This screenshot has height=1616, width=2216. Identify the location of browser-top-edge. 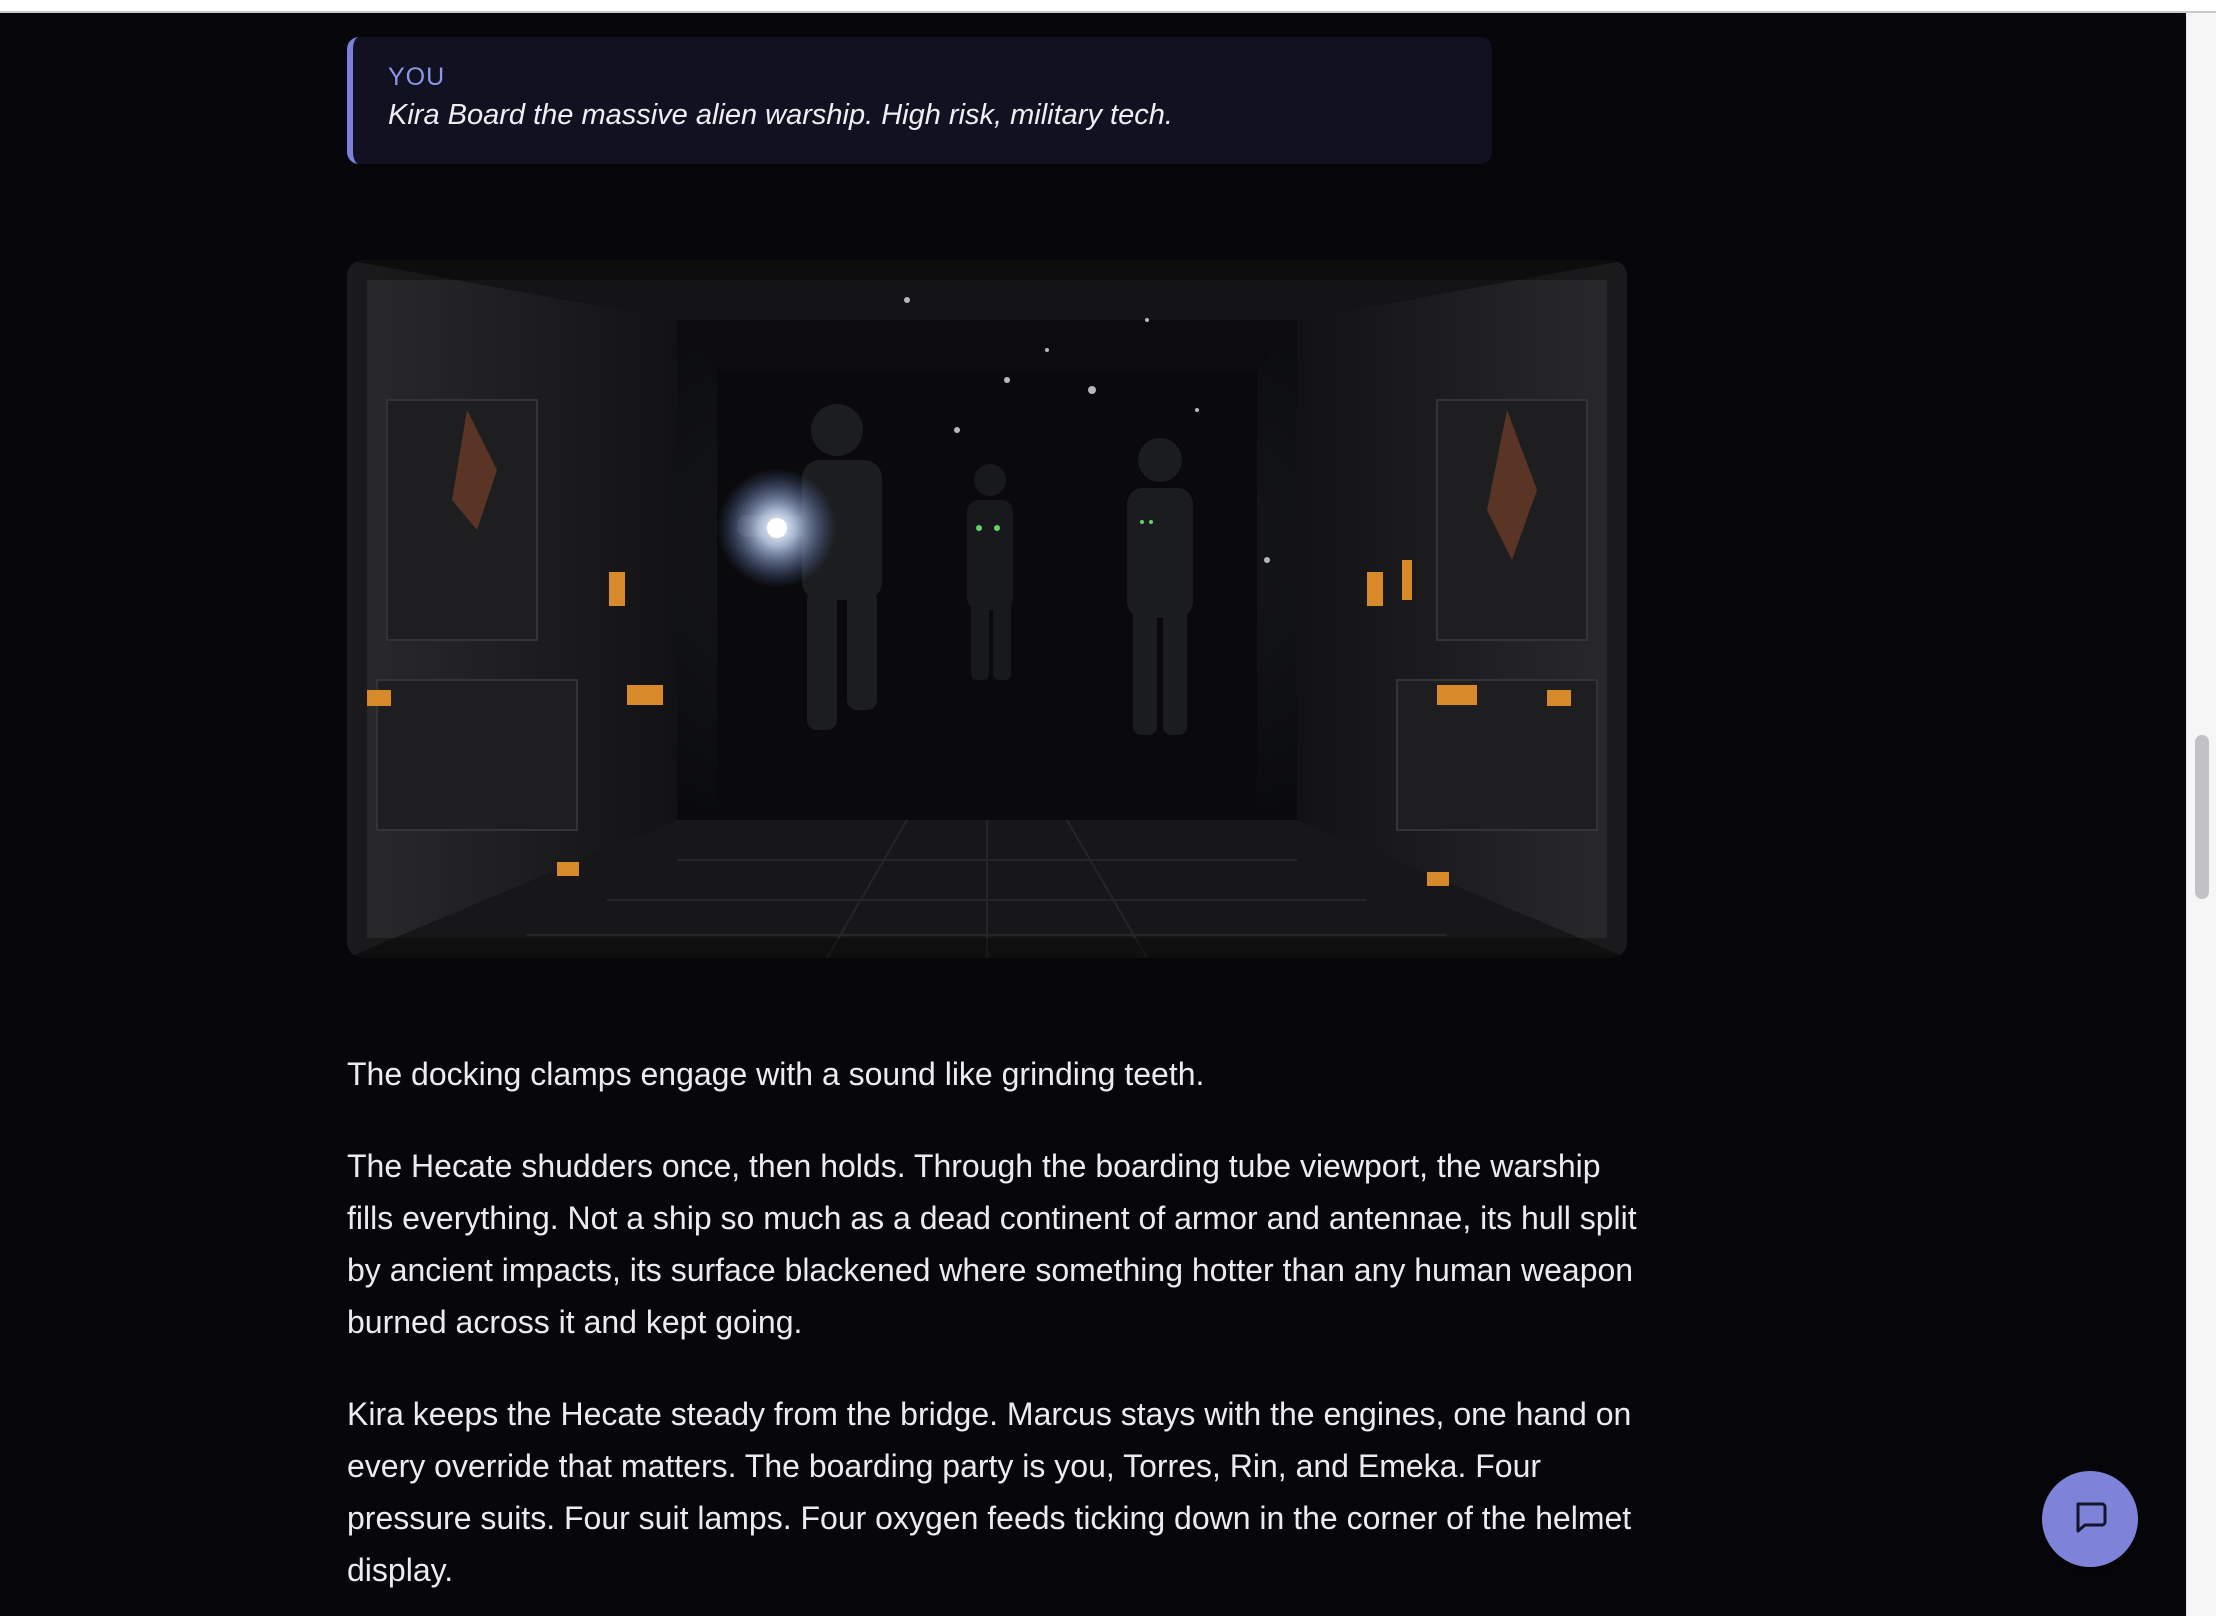
(1108, 6).